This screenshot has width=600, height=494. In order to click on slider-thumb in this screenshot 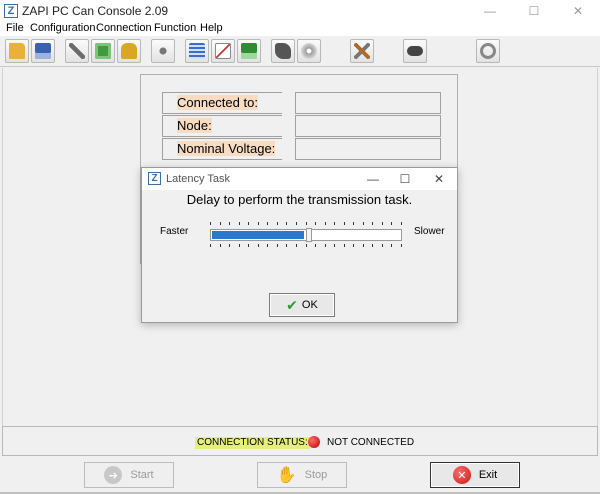, I will do `click(309, 235)`.